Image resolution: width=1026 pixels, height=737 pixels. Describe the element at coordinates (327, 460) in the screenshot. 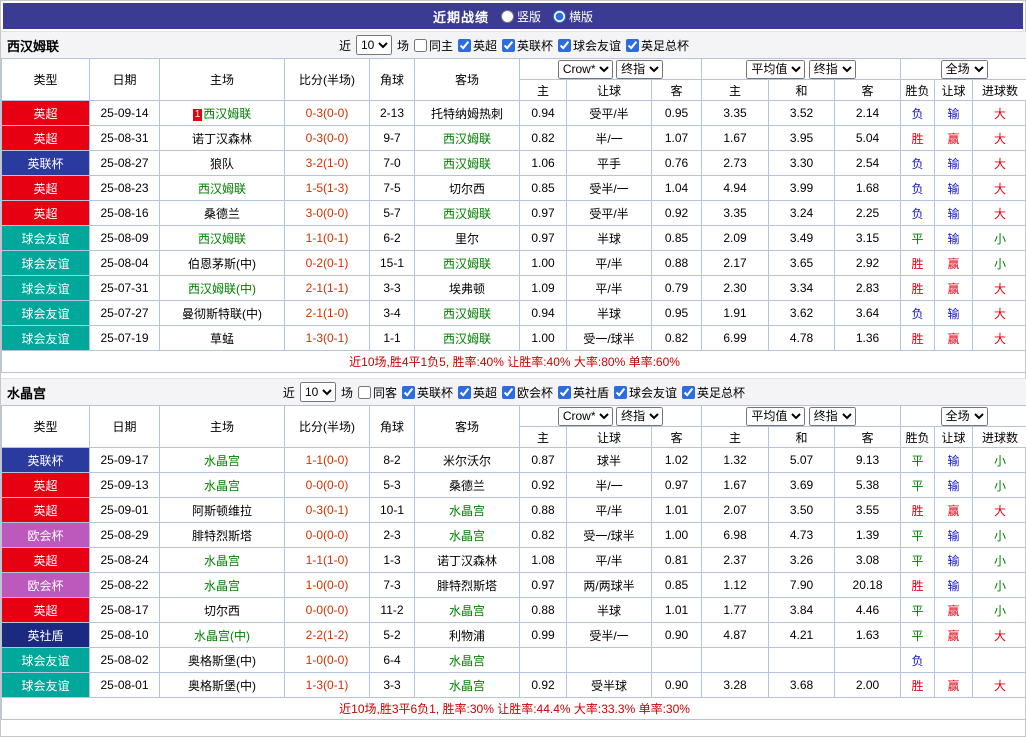

I see `match-score: 1-1(0-0)` at that location.